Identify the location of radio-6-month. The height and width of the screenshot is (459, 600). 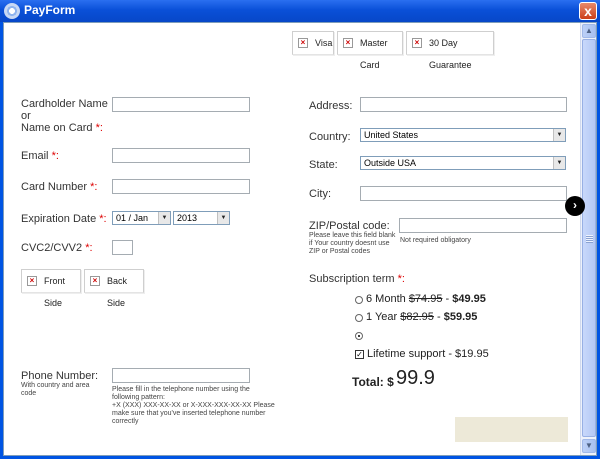
(359, 300).